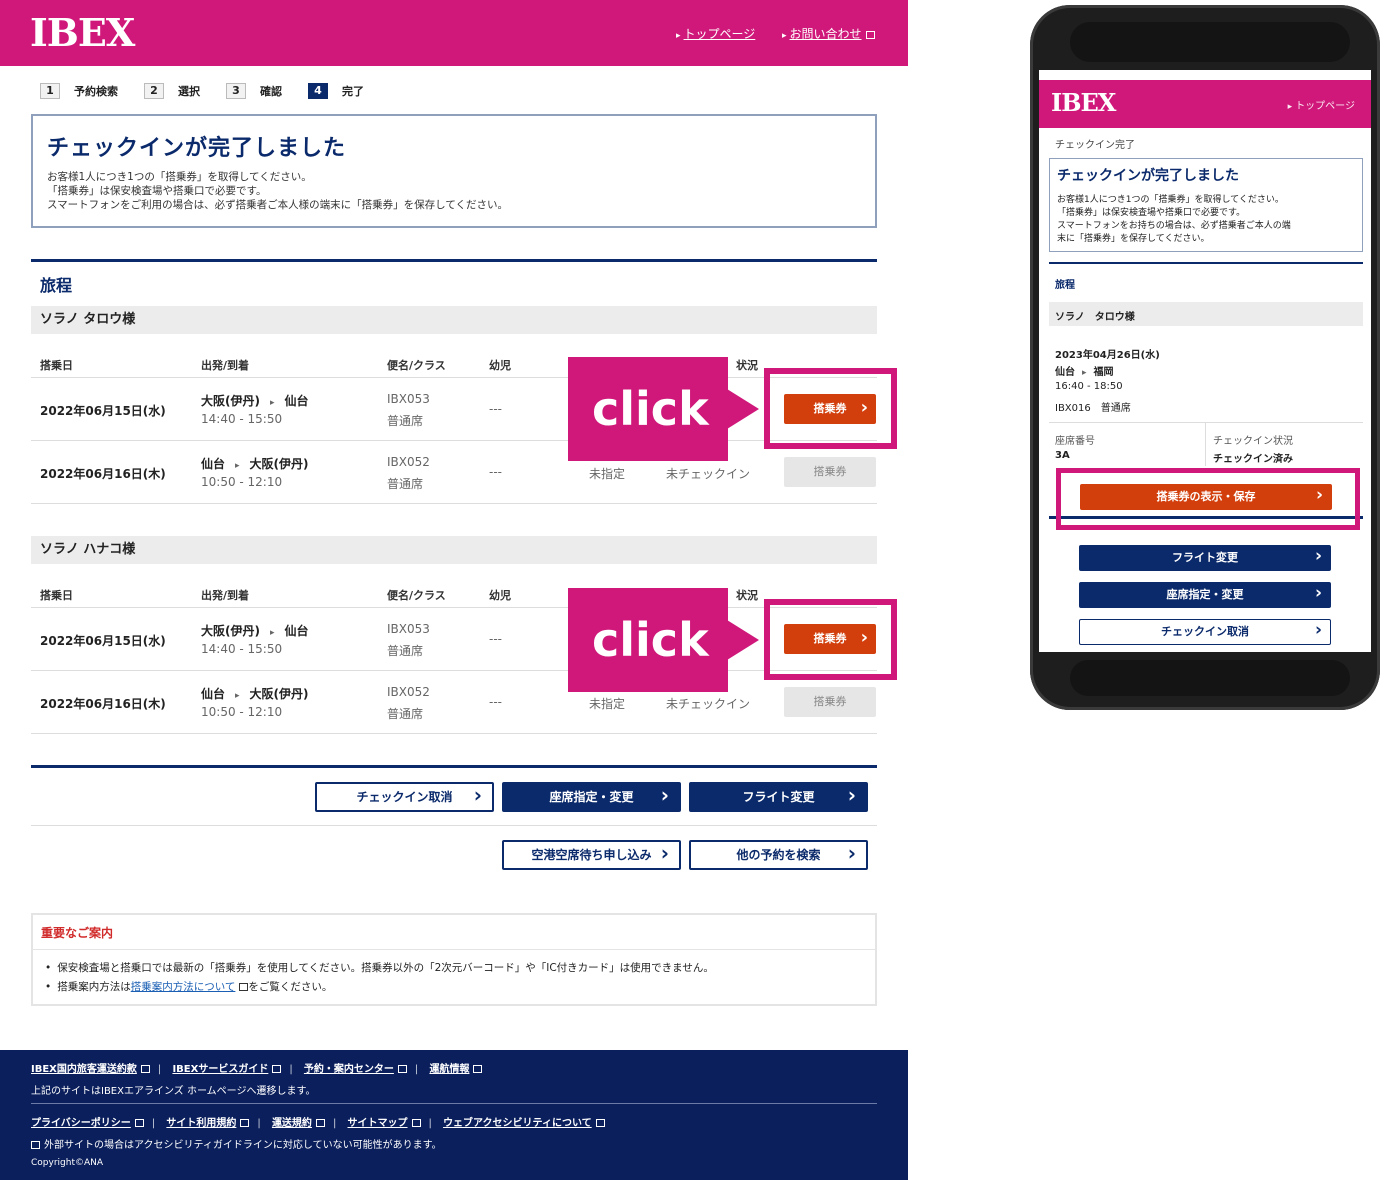 This screenshot has height=1180, width=1384. What do you see at coordinates (227, 1069) in the screenshot?
I see `footer-link-service-guide: IBEXサービスガイド` at bounding box center [227, 1069].